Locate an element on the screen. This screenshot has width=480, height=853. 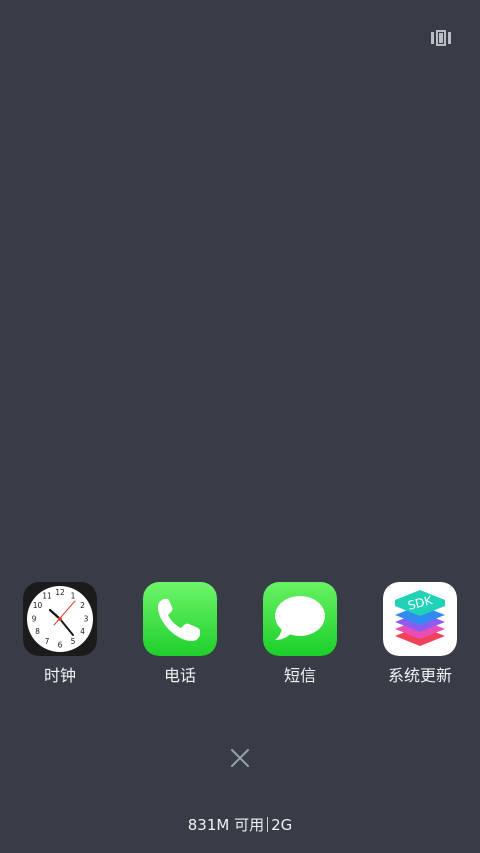
layout-toggle-button is located at coordinates (441, 38).